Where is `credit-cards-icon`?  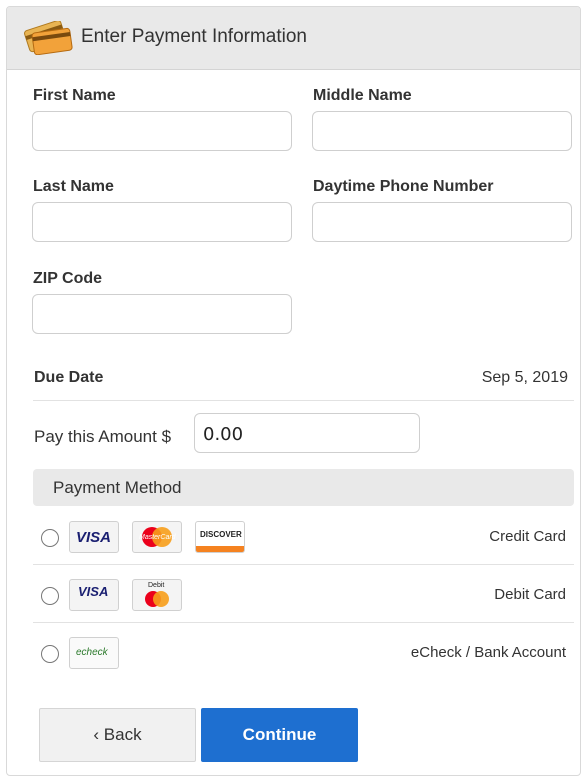 credit-cards-icon is located at coordinates (48, 38).